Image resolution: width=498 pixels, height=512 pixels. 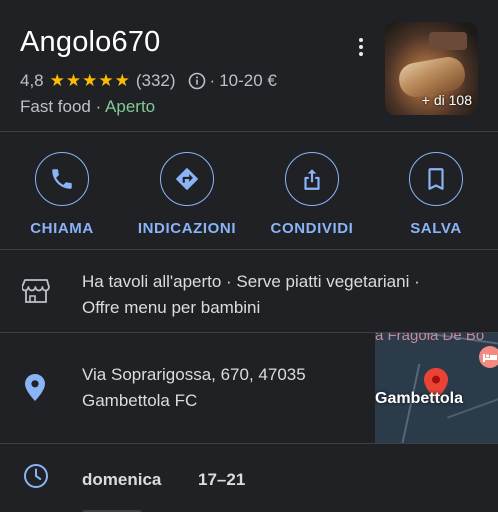 I want to click on directions-button: INDICAZIONI, so click(x=187, y=194).